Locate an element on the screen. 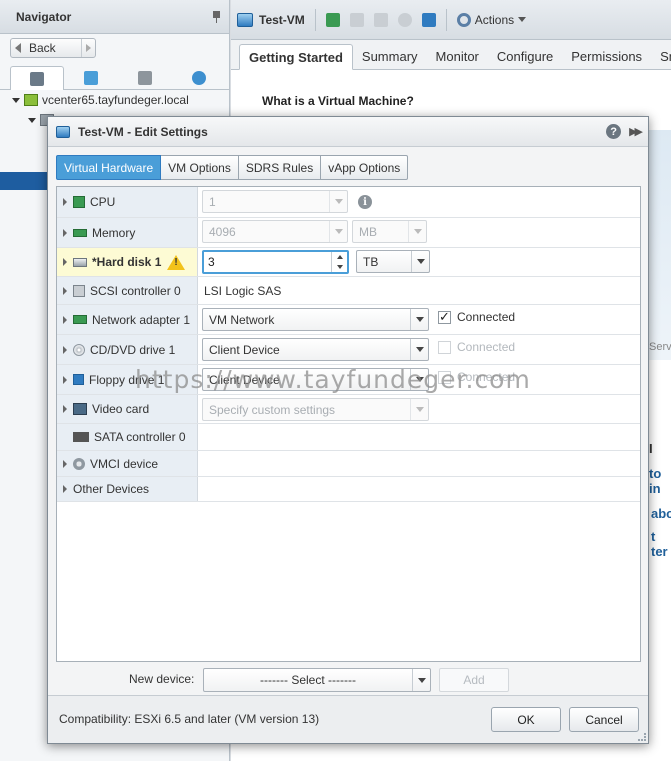  network-connected-checkbox: Connected is located at coordinates (476, 317).